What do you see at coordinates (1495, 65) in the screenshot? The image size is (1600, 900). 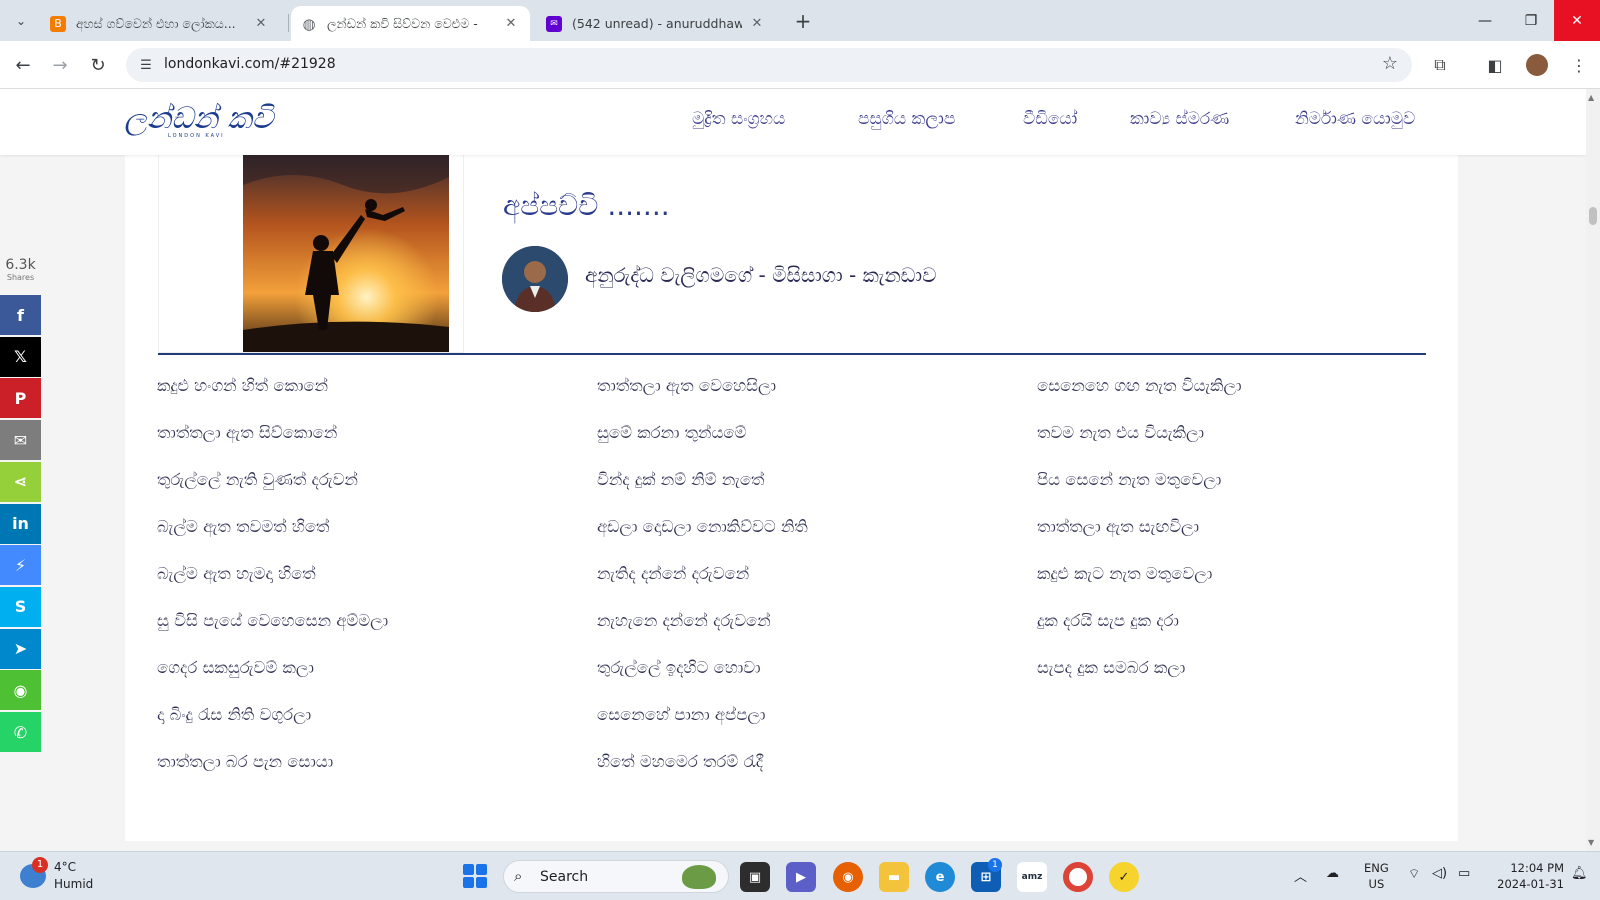 I see `side-panel-icon: ◧` at bounding box center [1495, 65].